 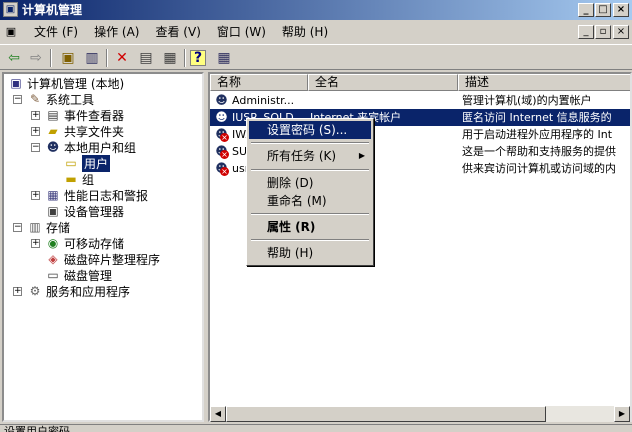 I want to click on tree-root-label: 计算机管理 (本地), so click(x=76, y=83).